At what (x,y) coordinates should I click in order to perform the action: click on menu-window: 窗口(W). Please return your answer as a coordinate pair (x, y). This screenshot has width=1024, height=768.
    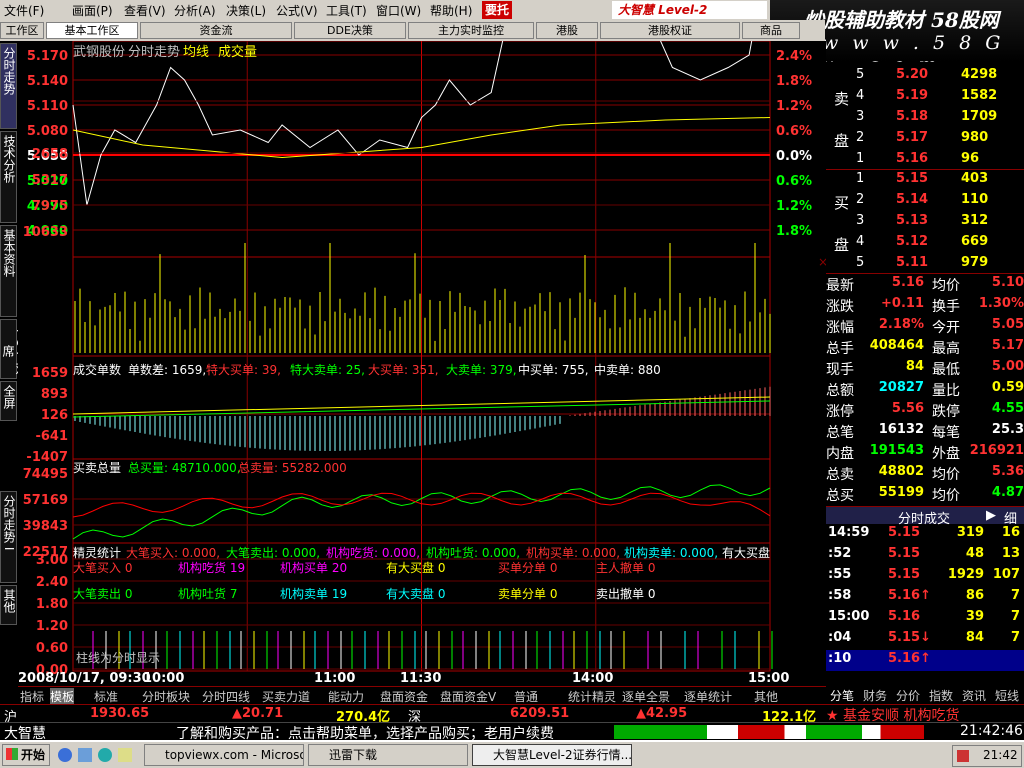
    Looking at the image, I should click on (398, 10).